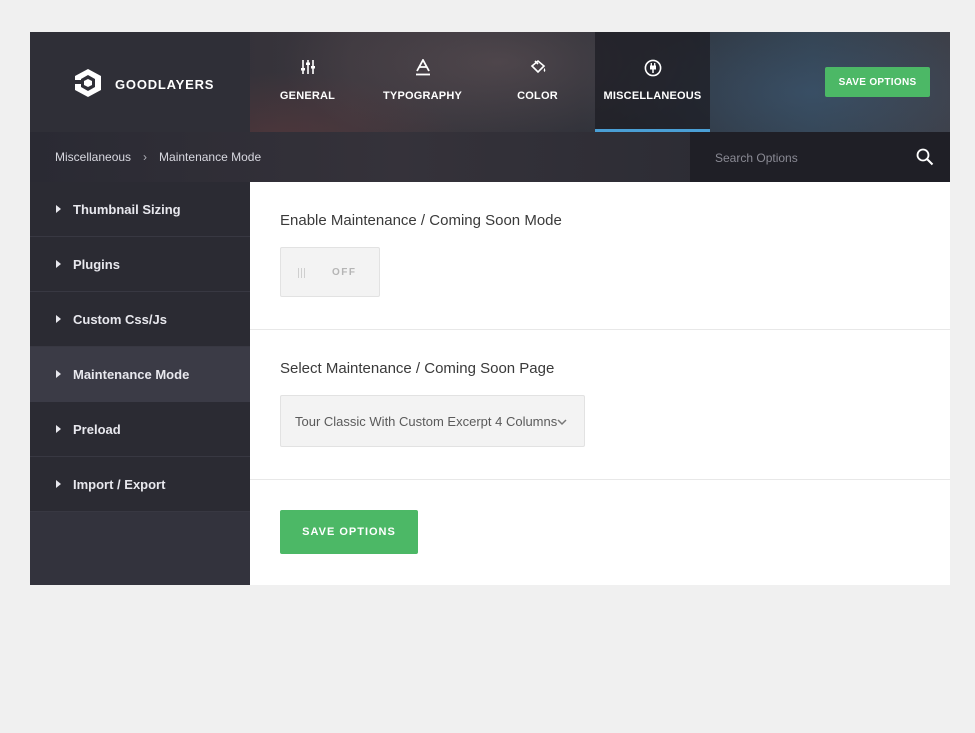 The height and width of the screenshot is (733, 975). I want to click on breadcrumb-current: Maintenance Mode, so click(210, 157).